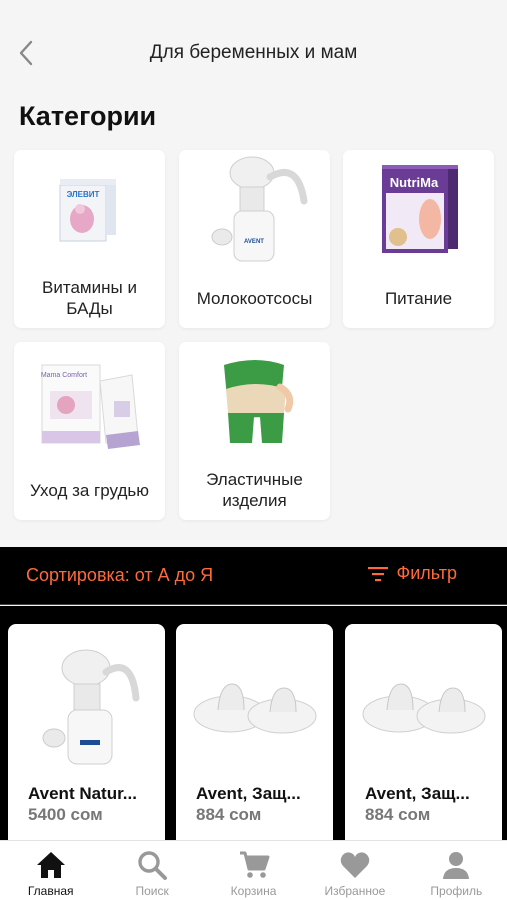  Describe the element at coordinates (153, 865) in the screenshot. I see `search-icon` at that location.